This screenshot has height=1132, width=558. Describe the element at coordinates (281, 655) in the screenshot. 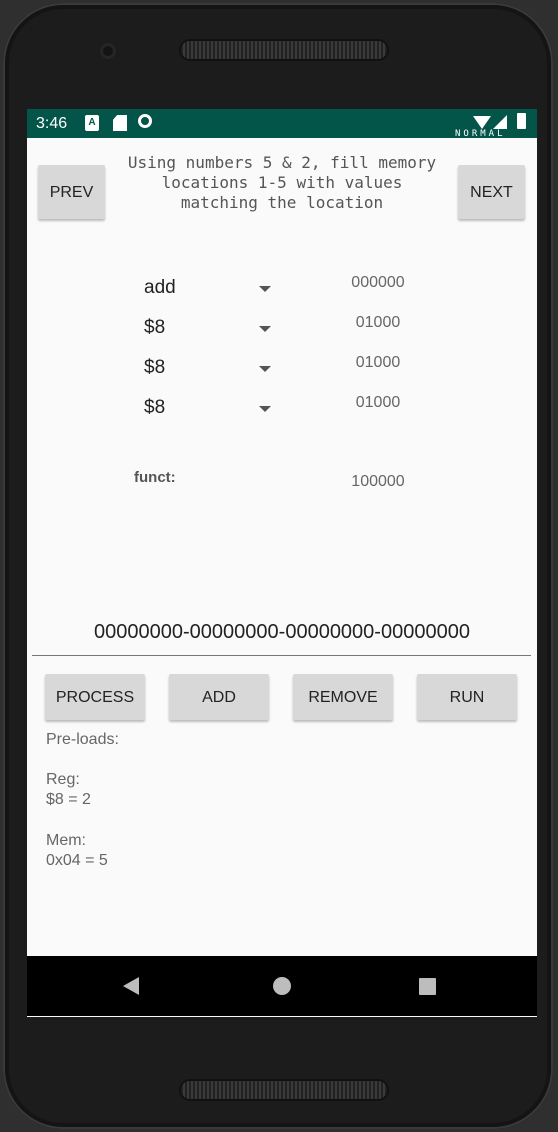

I see `divider` at that location.